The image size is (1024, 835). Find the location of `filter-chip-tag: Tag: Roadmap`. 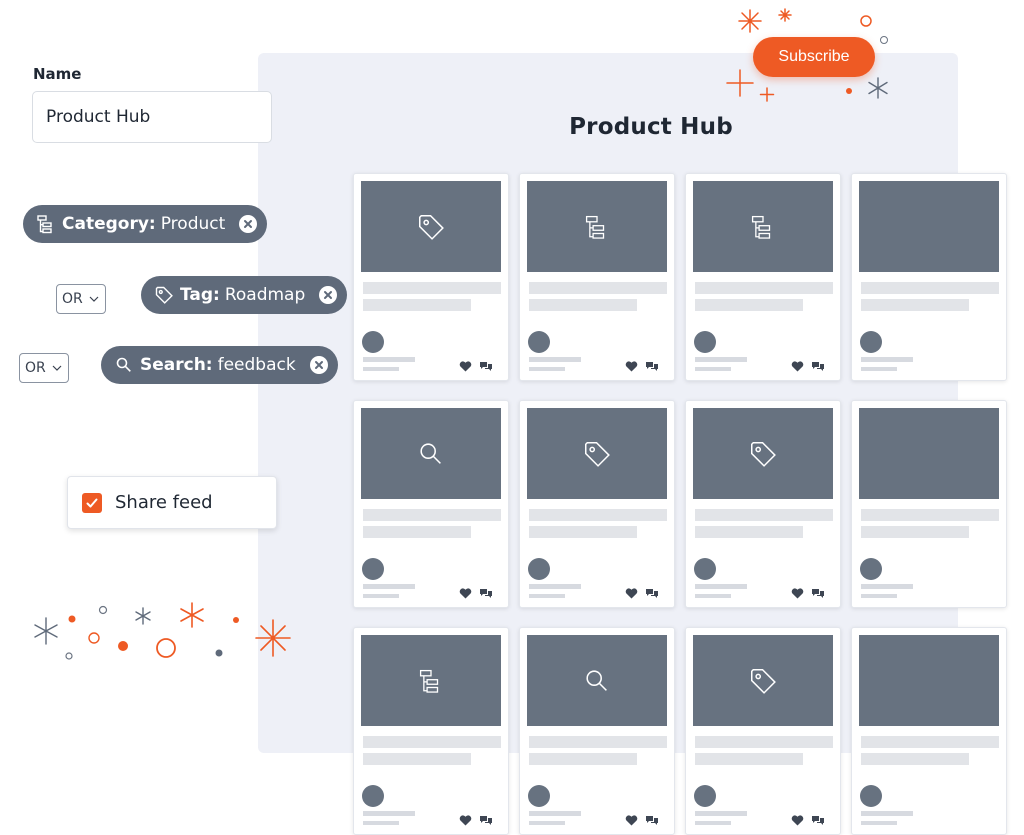

filter-chip-tag: Tag: Roadmap is located at coordinates (244, 295).